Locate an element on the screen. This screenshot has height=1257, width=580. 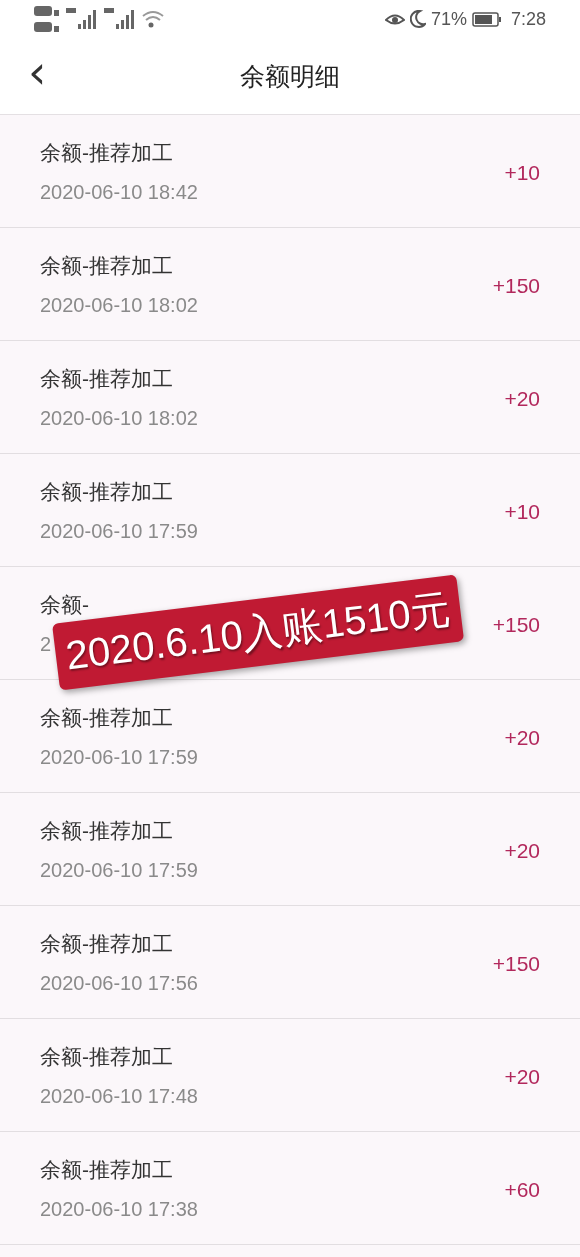
entry-amount: +60 is located at coordinates (522, 1189).